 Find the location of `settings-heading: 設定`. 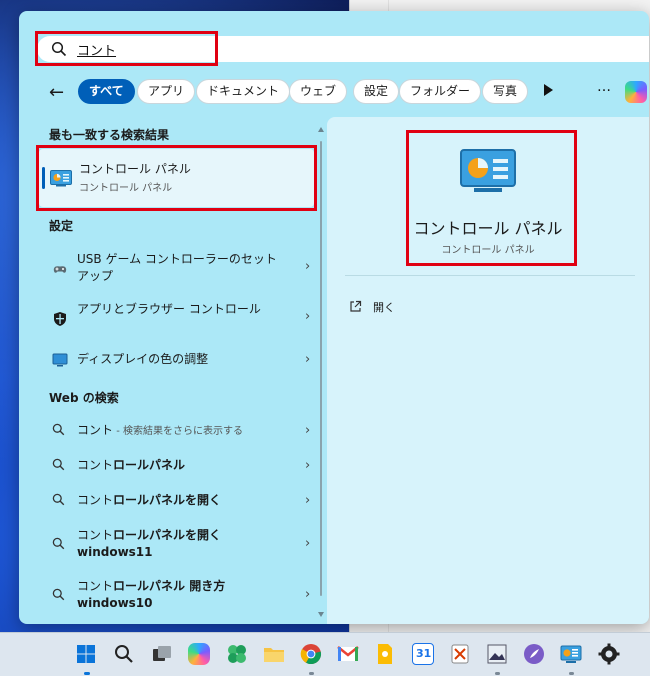

settings-heading: 設定 is located at coordinates (61, 226).